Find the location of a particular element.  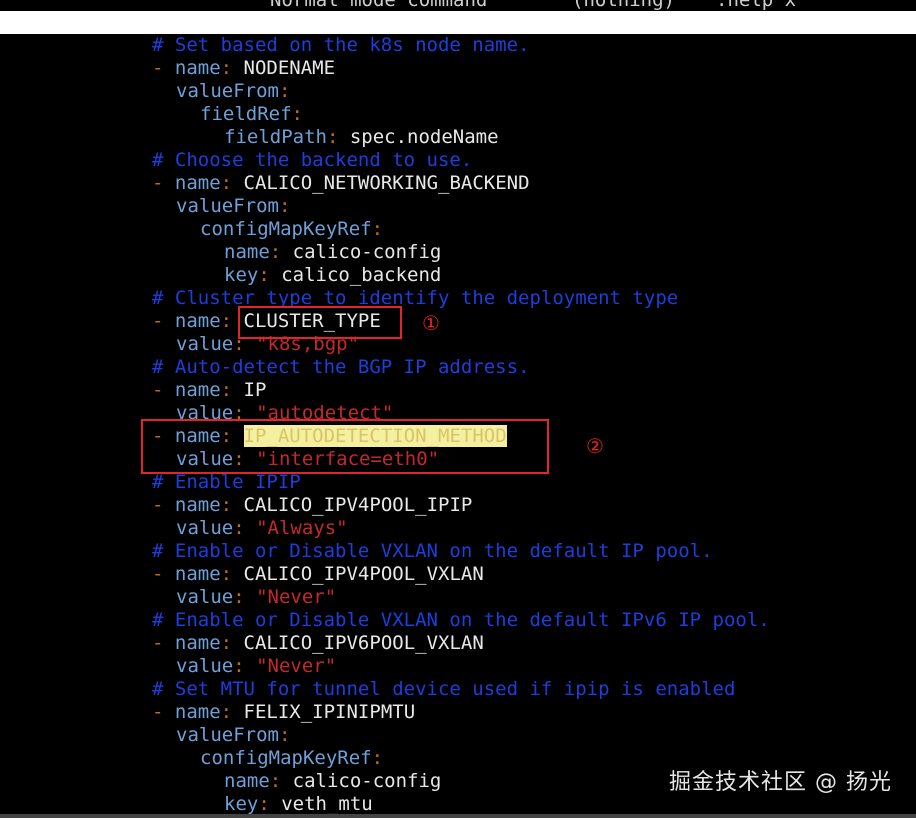

top-status-line: Normal mode command (nothing) :help x is located at coordinates (458, 5).